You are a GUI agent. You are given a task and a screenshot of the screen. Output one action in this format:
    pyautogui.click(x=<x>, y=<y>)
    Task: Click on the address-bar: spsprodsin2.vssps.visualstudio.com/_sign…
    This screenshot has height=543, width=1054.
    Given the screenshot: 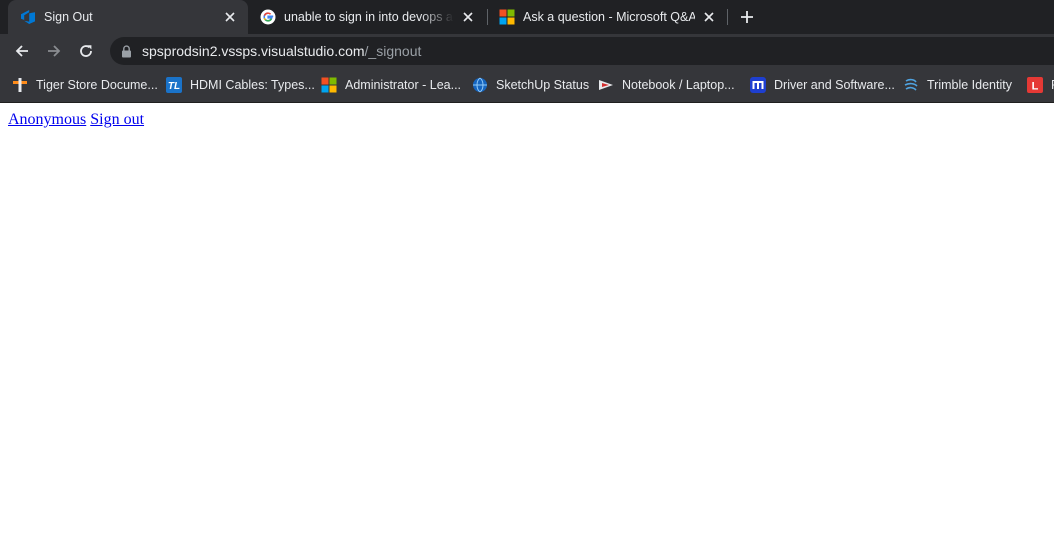 What is the action you would take?
    pyautogui.click(x=582, y=51)
    